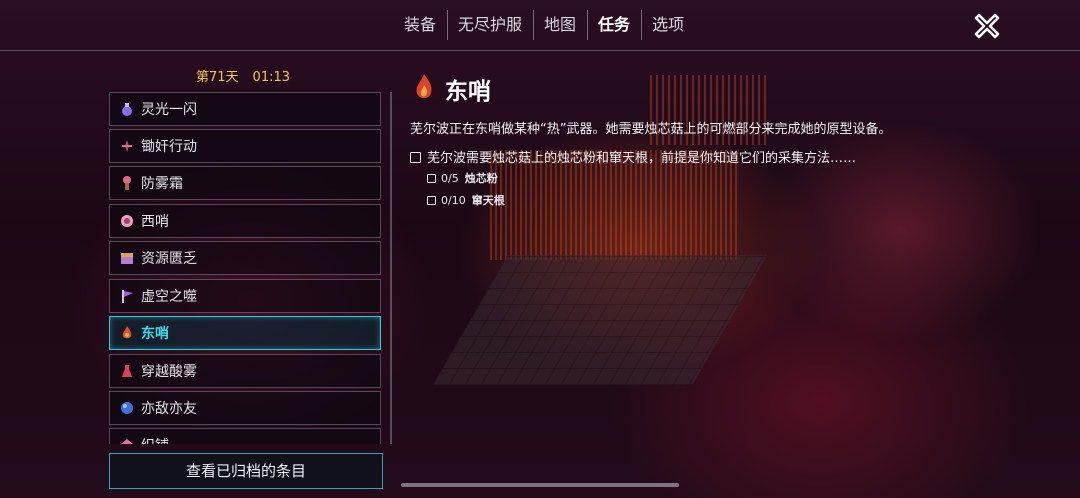  What do you see at coordinates (169, 372) in the screenshot?
I see `quest-item-label: 穿越酸雾` at bounding box center [169, 372].